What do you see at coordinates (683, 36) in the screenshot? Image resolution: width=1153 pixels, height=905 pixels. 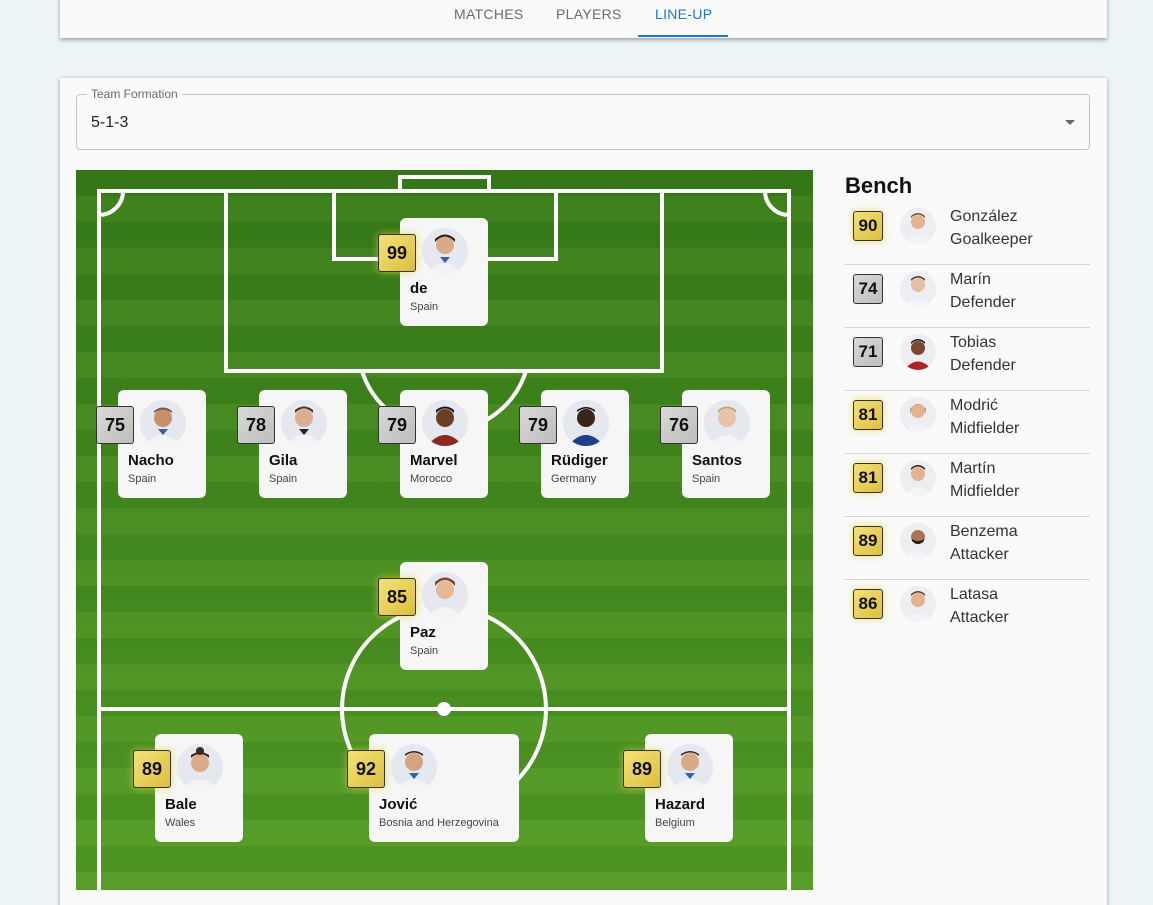 I see `active-tab-indicator` at bounding box center [683, 36].